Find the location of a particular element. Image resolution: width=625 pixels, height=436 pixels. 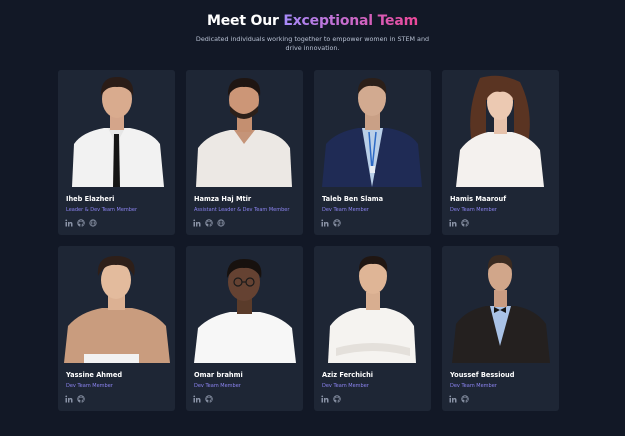

section-title: Meet Our Exceptional Team is located at coordinates (312, 21).